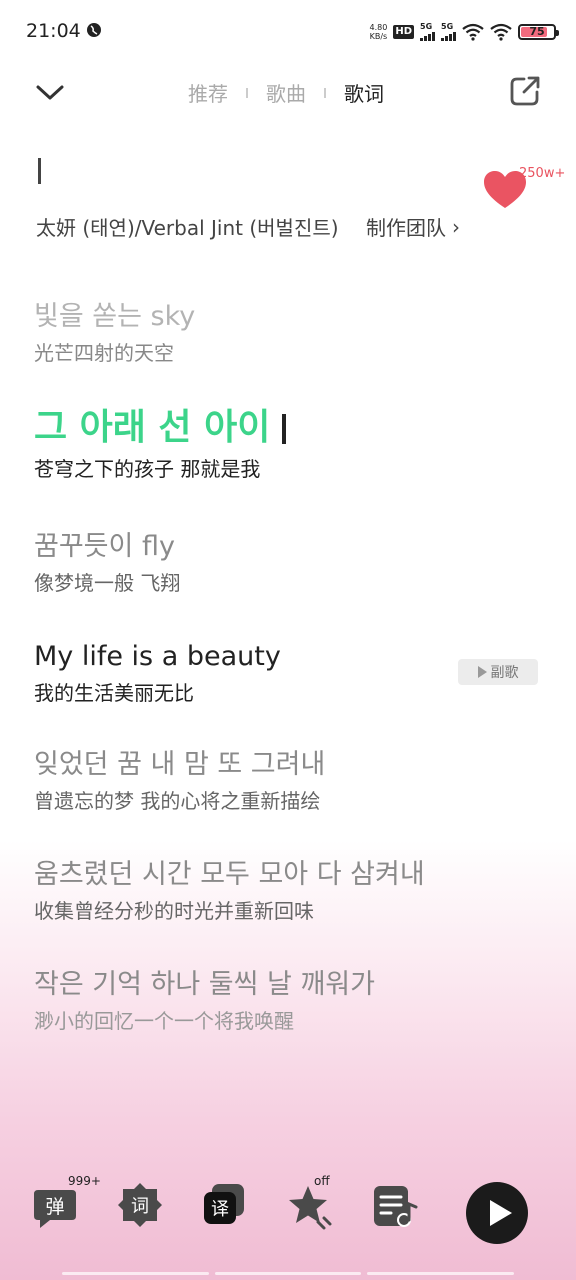 The height and width of the screenshot is (1280, 576). What do you see at coordinates (229, 874) in the screenshot?
I see `lyric-original: 움츠렸던 시간 모두 모아 다 삼켜내` at bounding box center [229, 874].